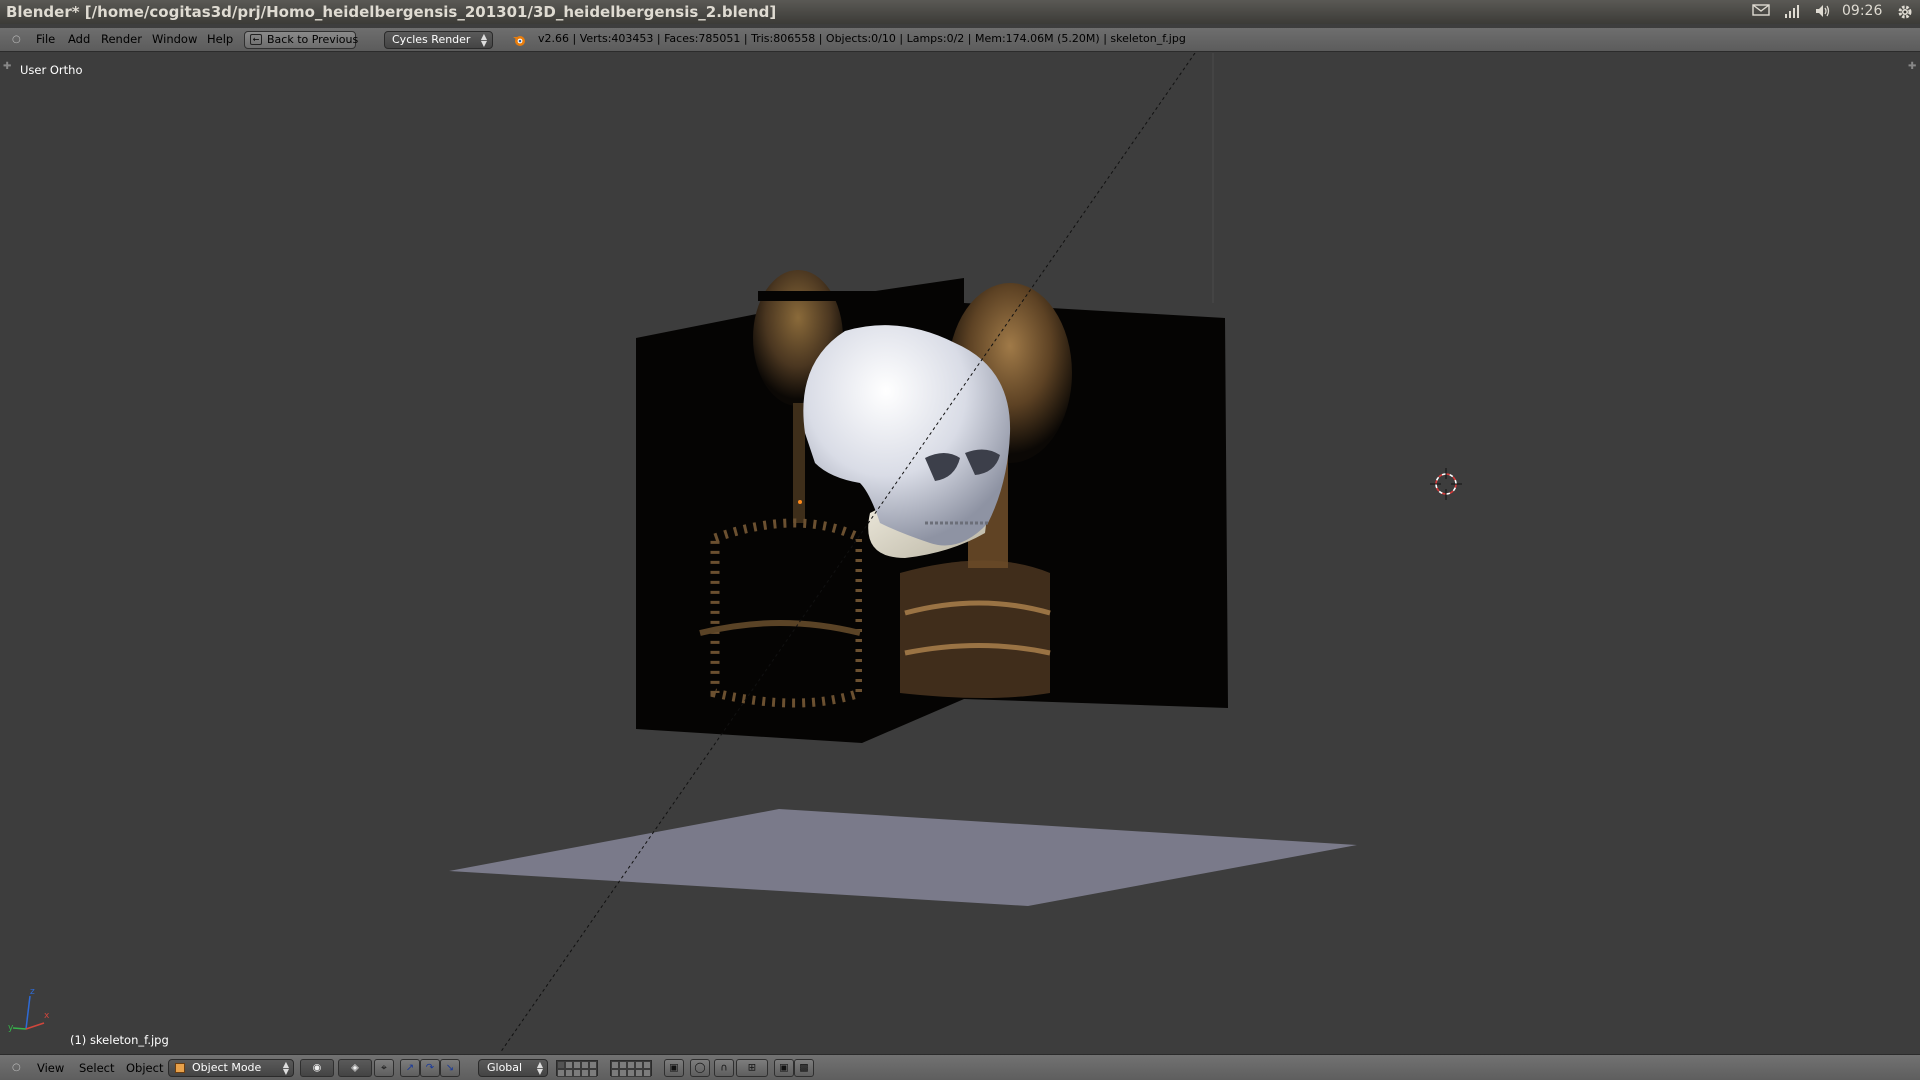 This screenshot has width=1920, height=1080. I want to click on menu-window: Window, so click(174, 39).